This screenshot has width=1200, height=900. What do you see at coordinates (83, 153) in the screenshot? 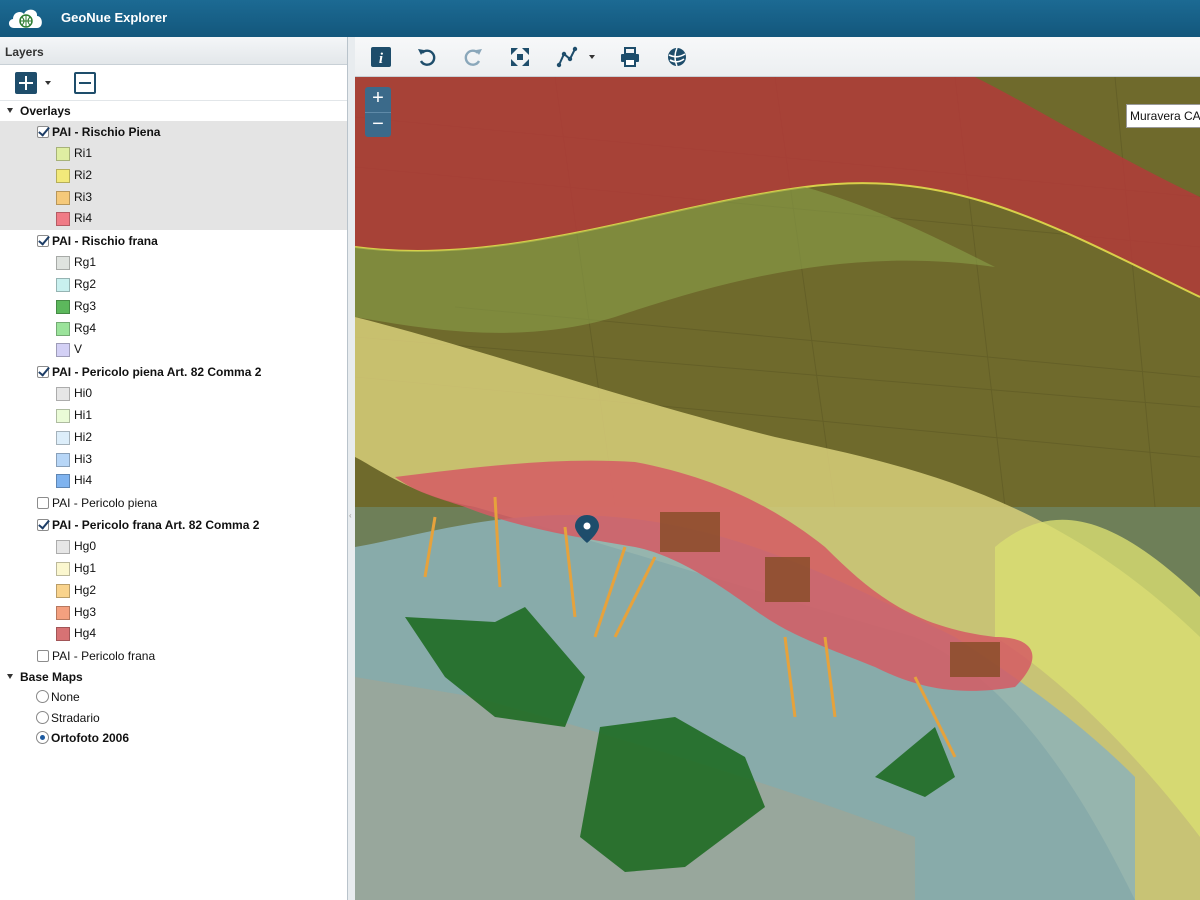
I see `legend-label: Ri1` at bounding box center [83, 153].